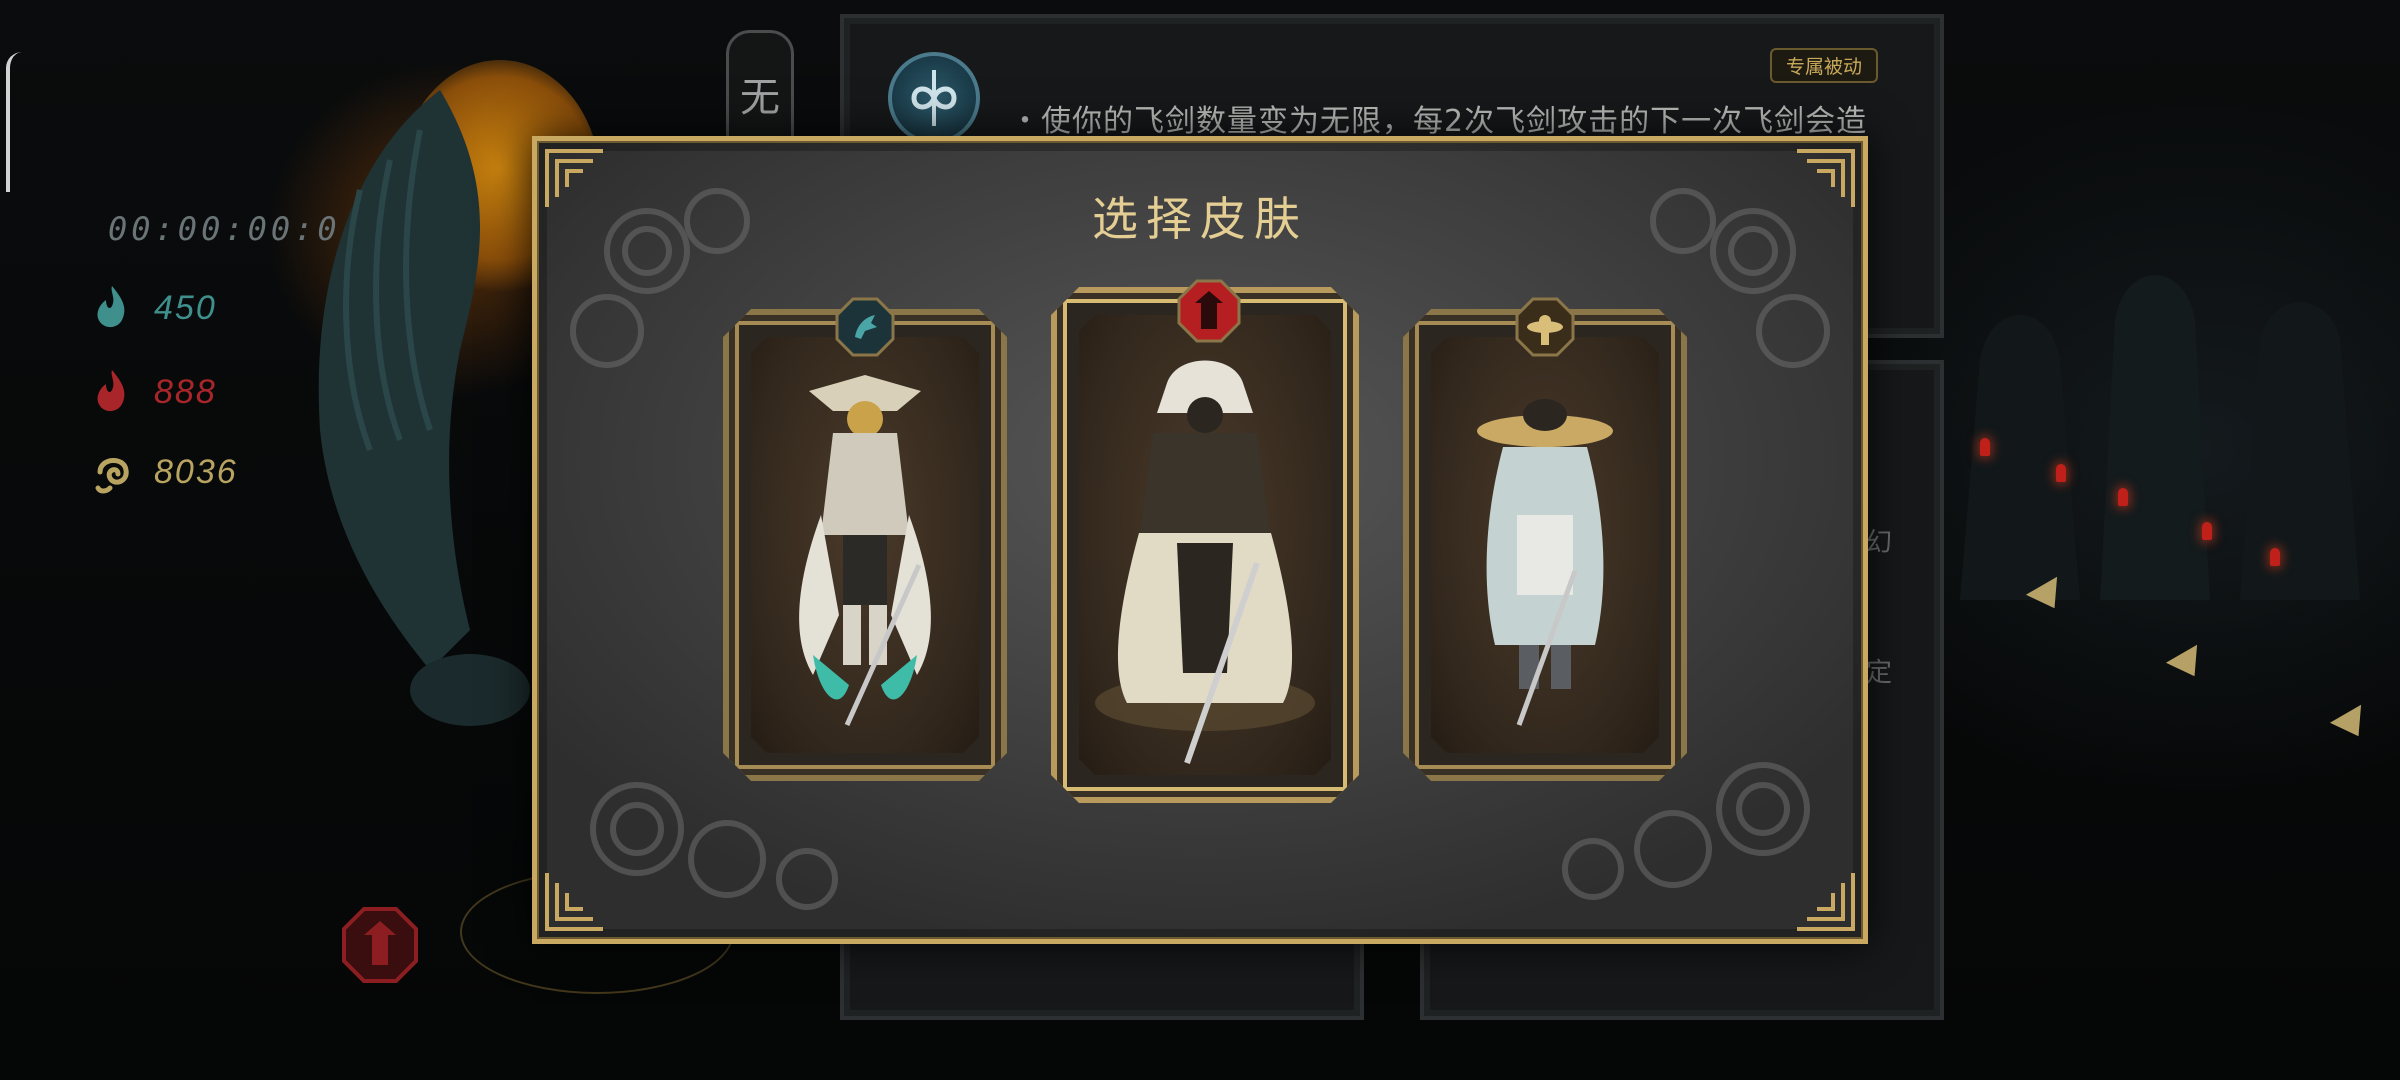 Image resolution: width=2400 pixels, height=1080 pixels. I want to click on hooded-swordsman-figure, so click(1205, 545).